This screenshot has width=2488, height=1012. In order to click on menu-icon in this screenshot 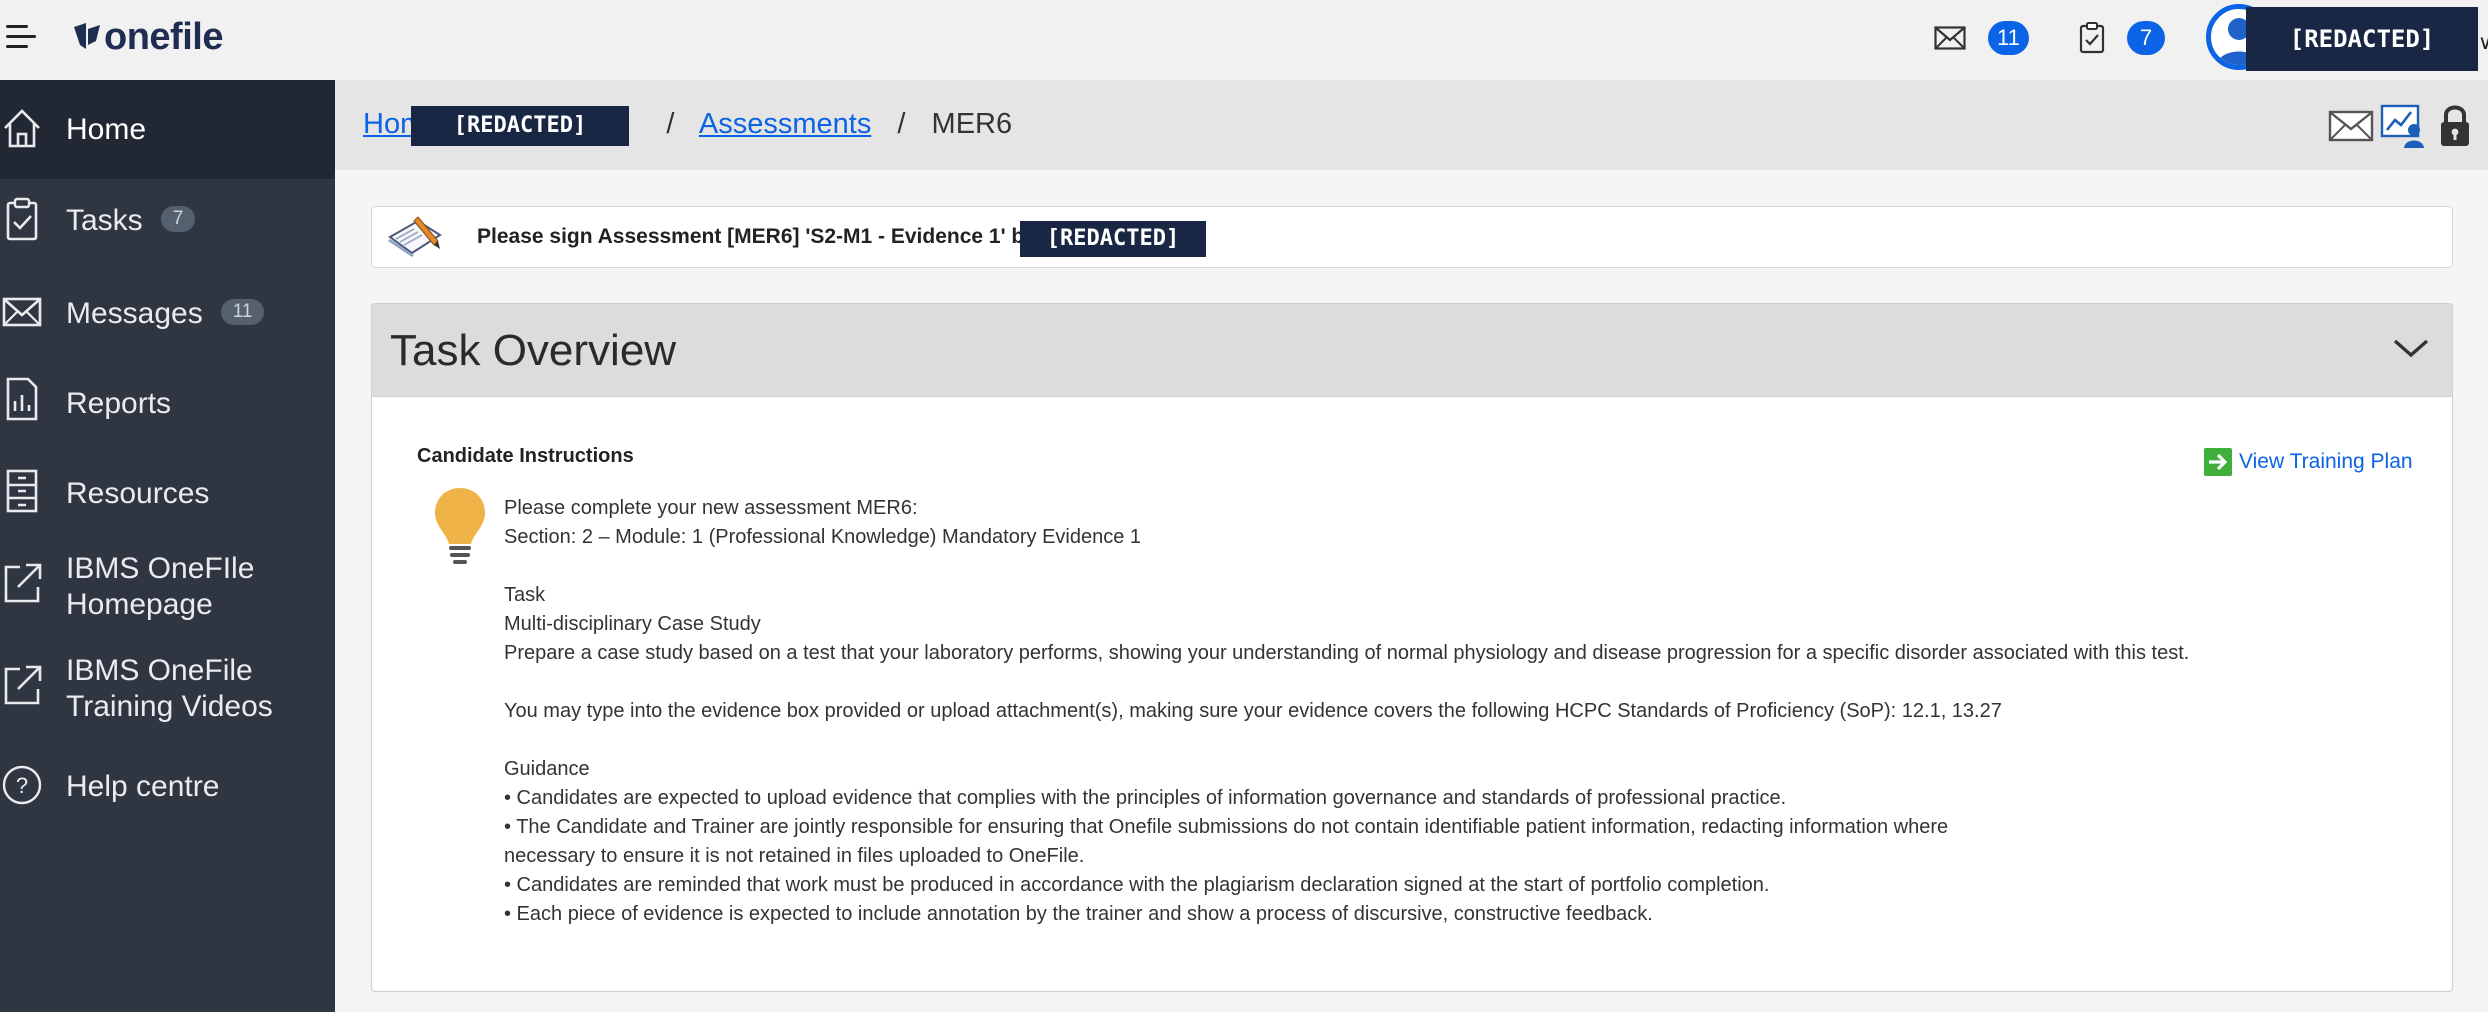, I will do `click(21, 37)`.